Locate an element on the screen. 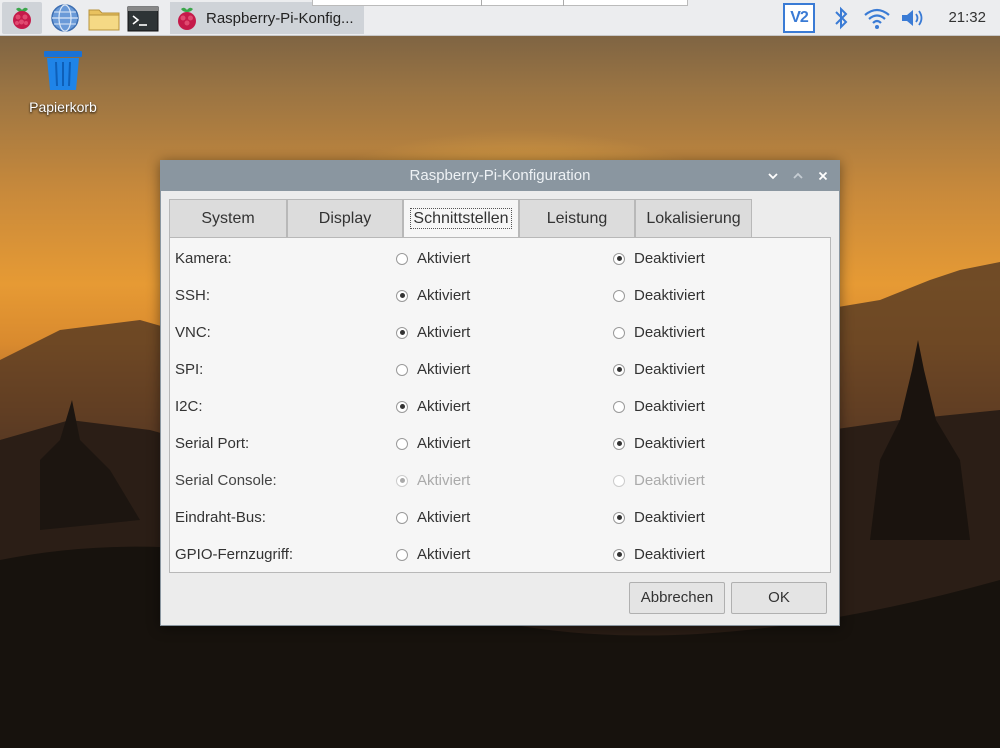 The width and height of the screenshot is (1000, 748). bluetooth-icon is located at coordinates (841, 18).